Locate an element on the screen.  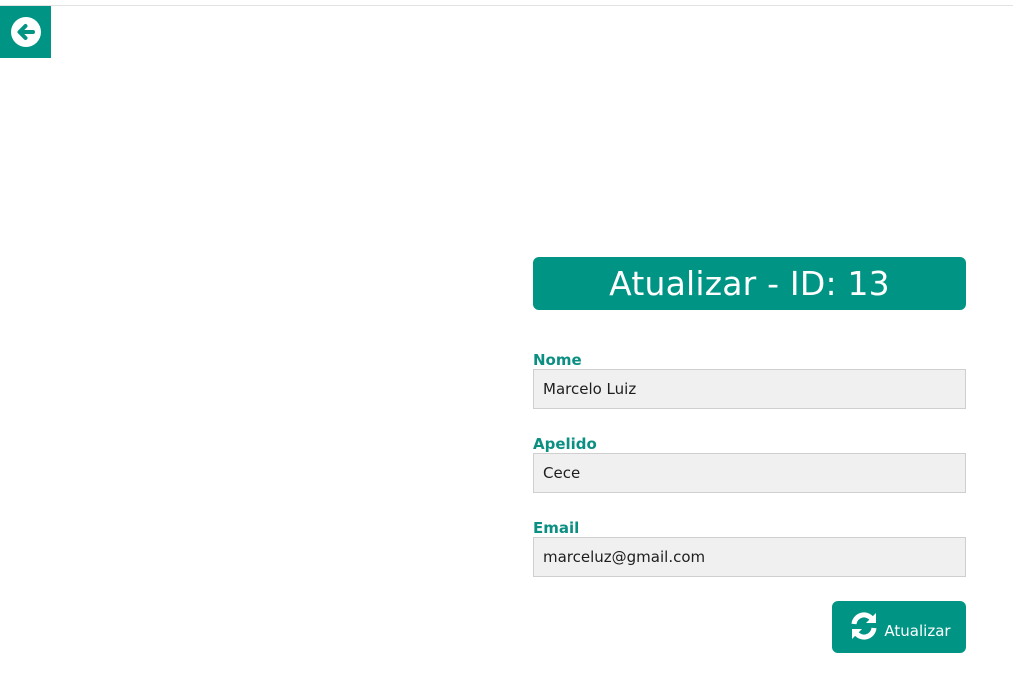
back-button is located at coordinates (25, 32).